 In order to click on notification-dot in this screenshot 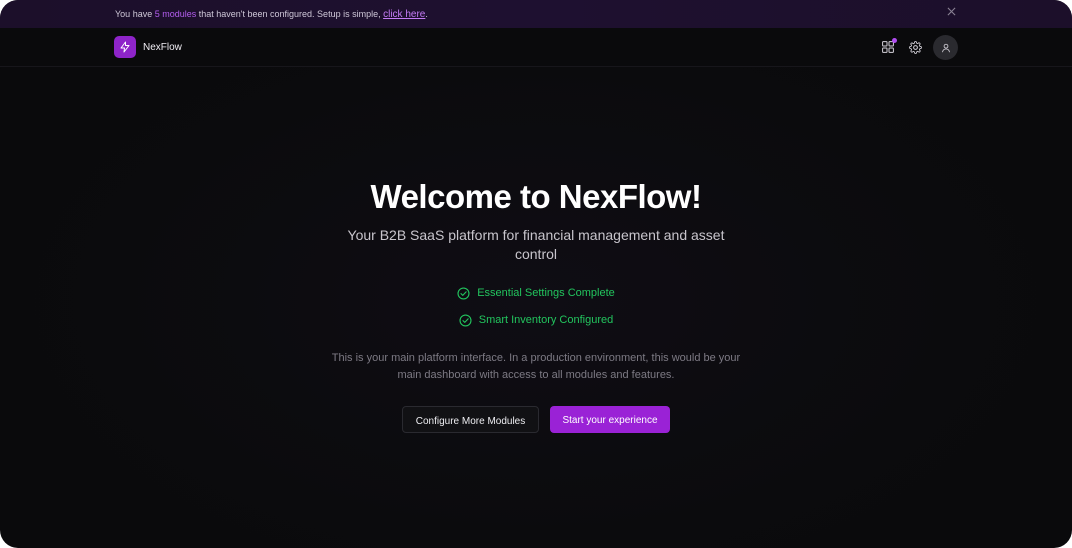, I will do `click(894, 40)`.